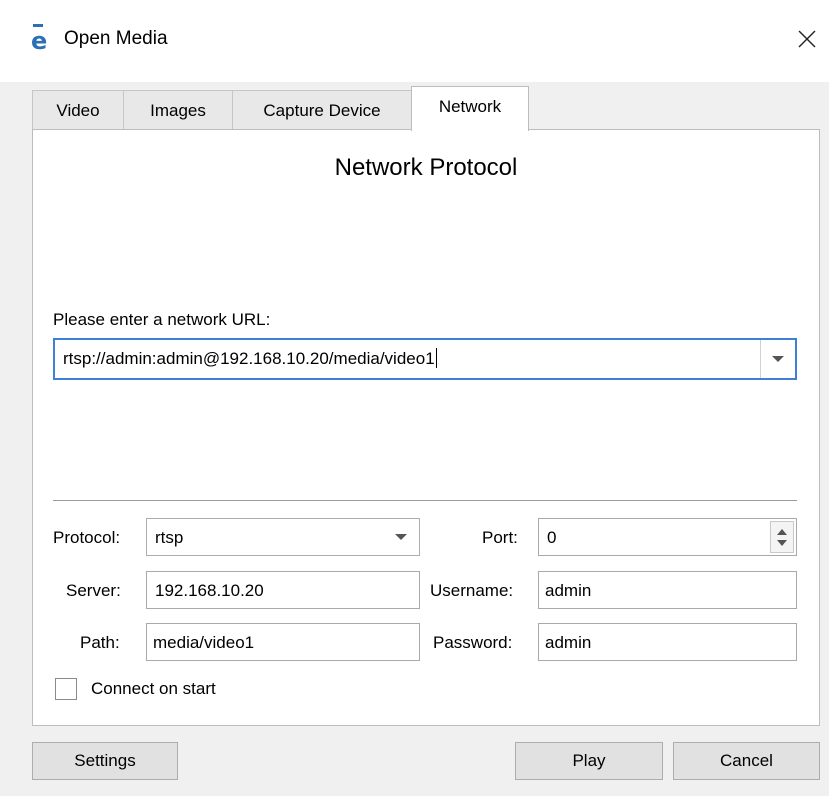 The image size is (829, 796). What do you see at coordinates (322, 110) in the screenshot?
I see `tab-capture-device: Capture Device` at bounding box center [322, 110].